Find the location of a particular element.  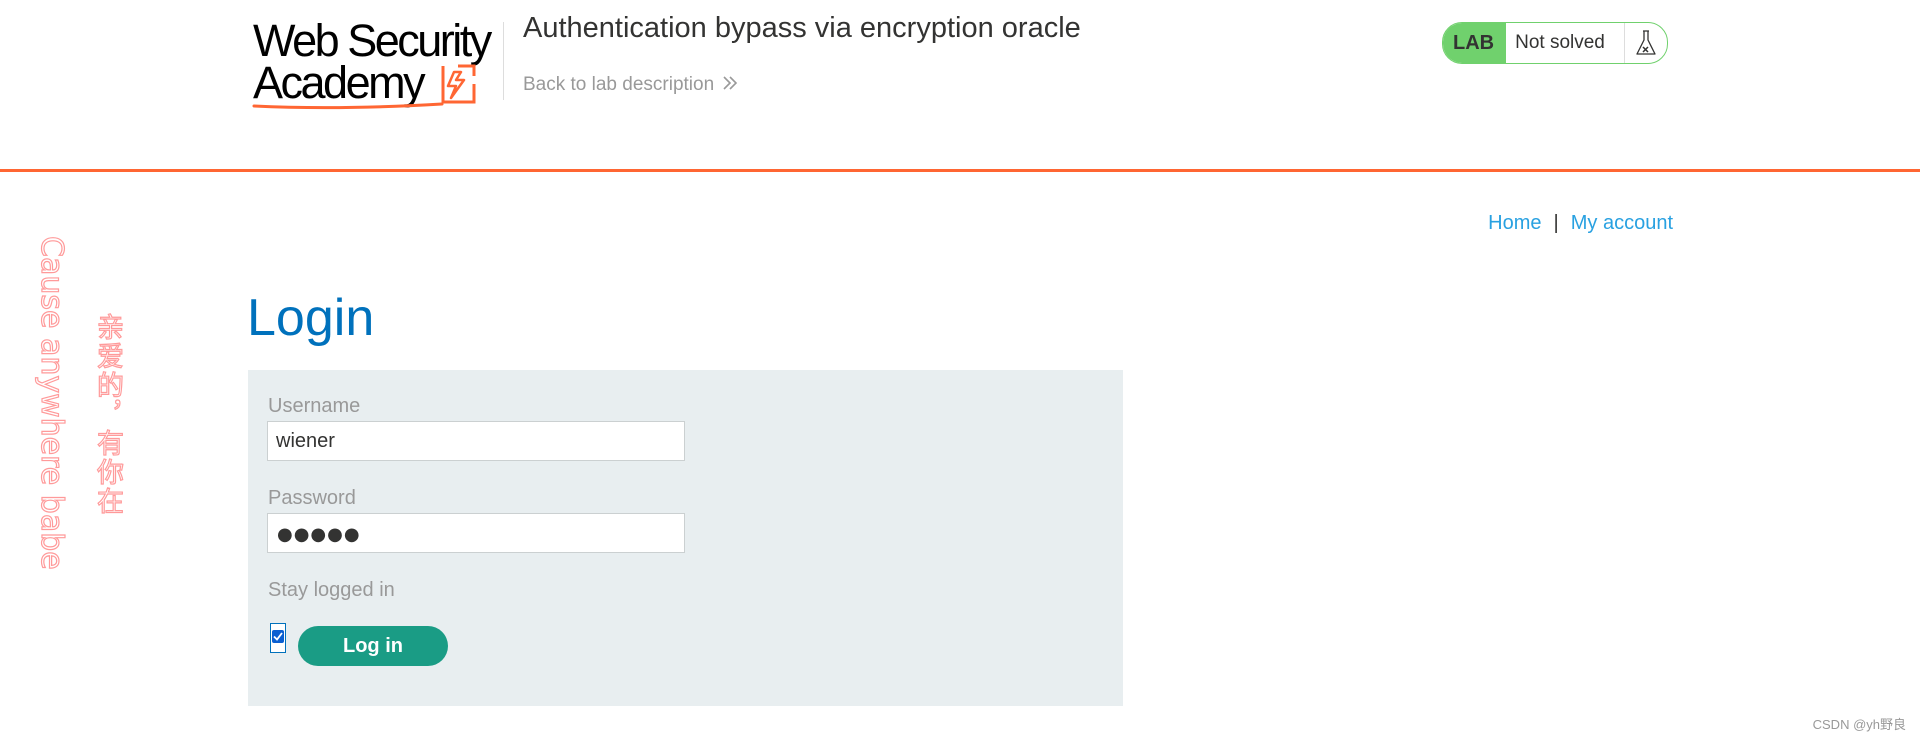

checkbox-checked-indicator is located at coordinates (278, 636).